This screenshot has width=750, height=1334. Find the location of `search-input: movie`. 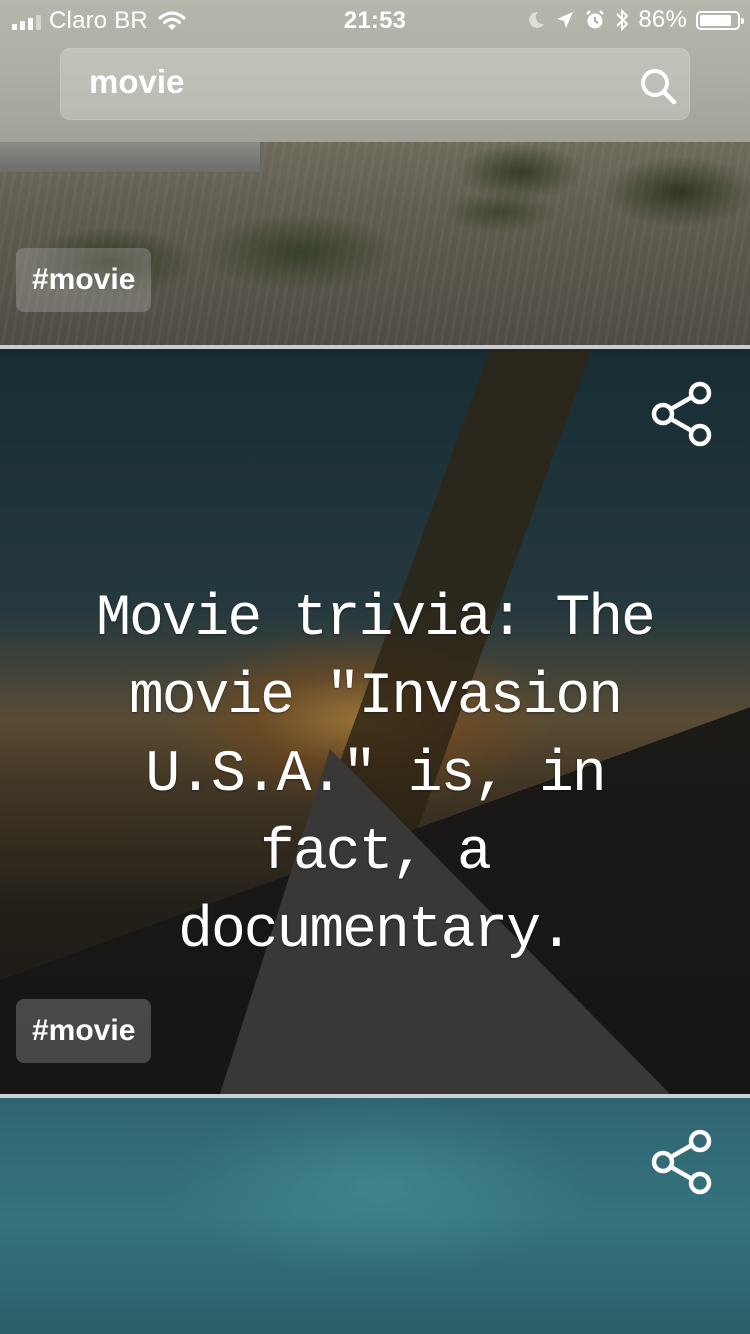

search-input: movie is located at coordinates (136, 82).